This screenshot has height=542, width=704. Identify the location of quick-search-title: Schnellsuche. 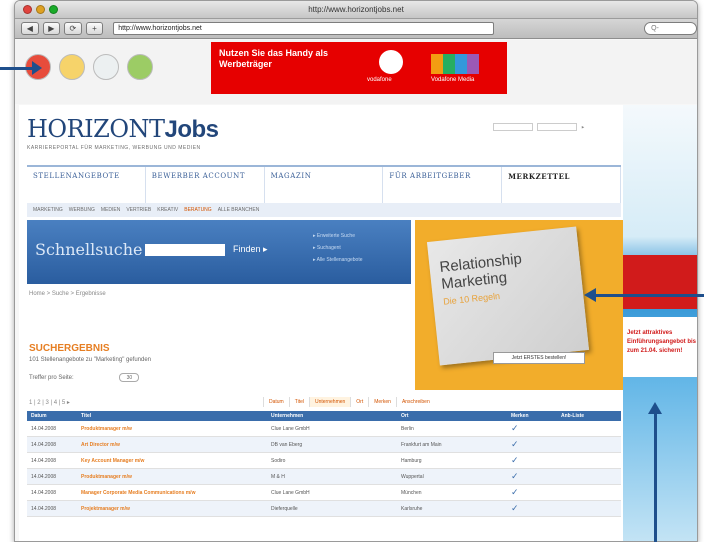
(89, 249).